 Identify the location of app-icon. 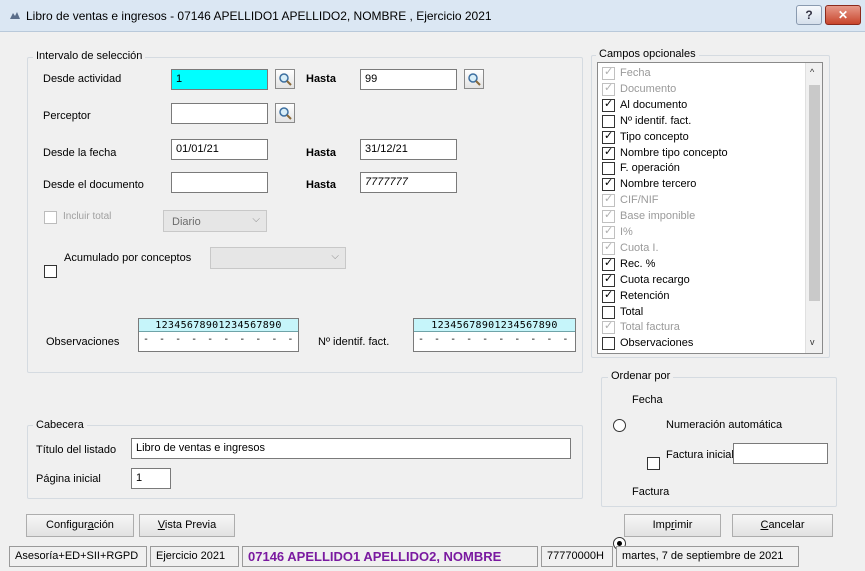
(15, 15).